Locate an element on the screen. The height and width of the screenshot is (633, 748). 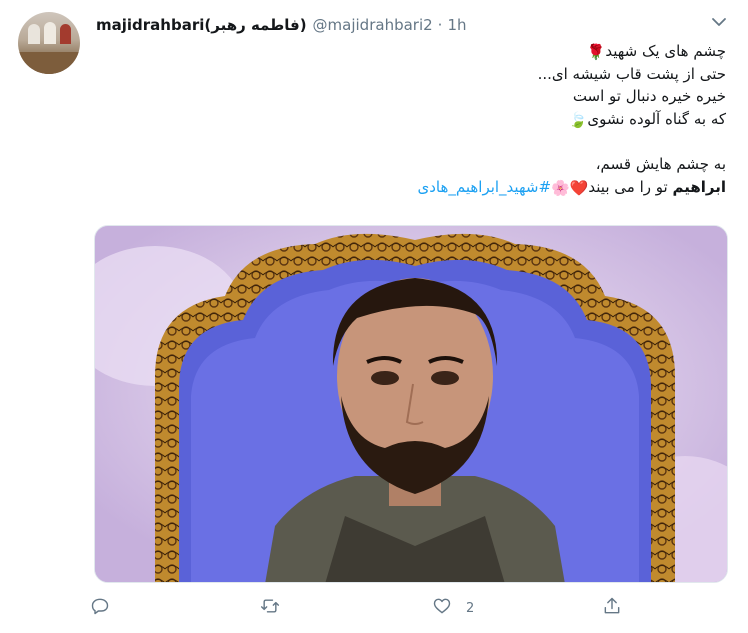
blossom-emoji-icon: 🌸 is located at coordinates (560, 187).